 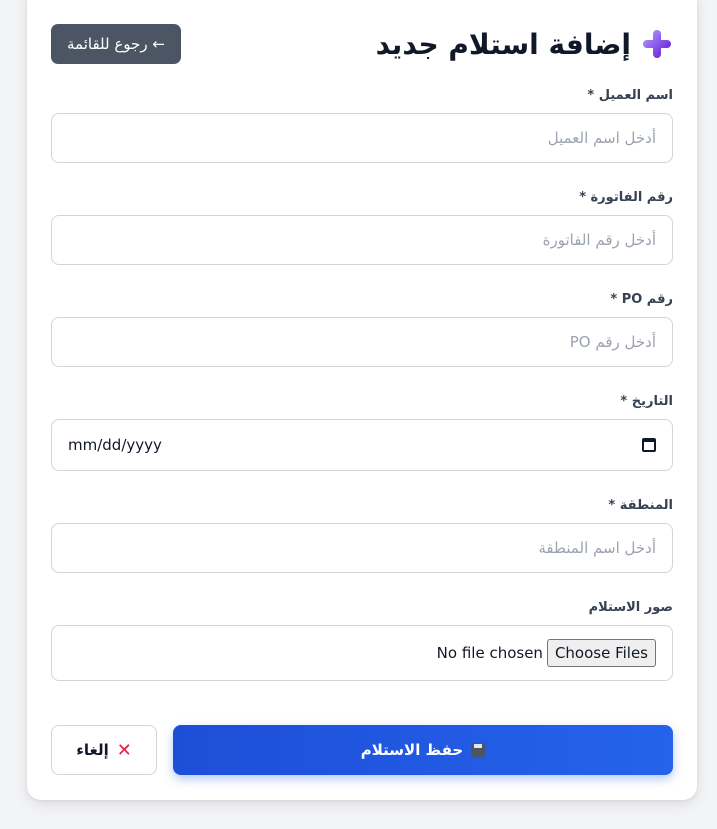 What do you see at coordinates (601, 653) in the screenshot?
I see `choose-files-button: Choose Files` at bounding box center [601, 653].